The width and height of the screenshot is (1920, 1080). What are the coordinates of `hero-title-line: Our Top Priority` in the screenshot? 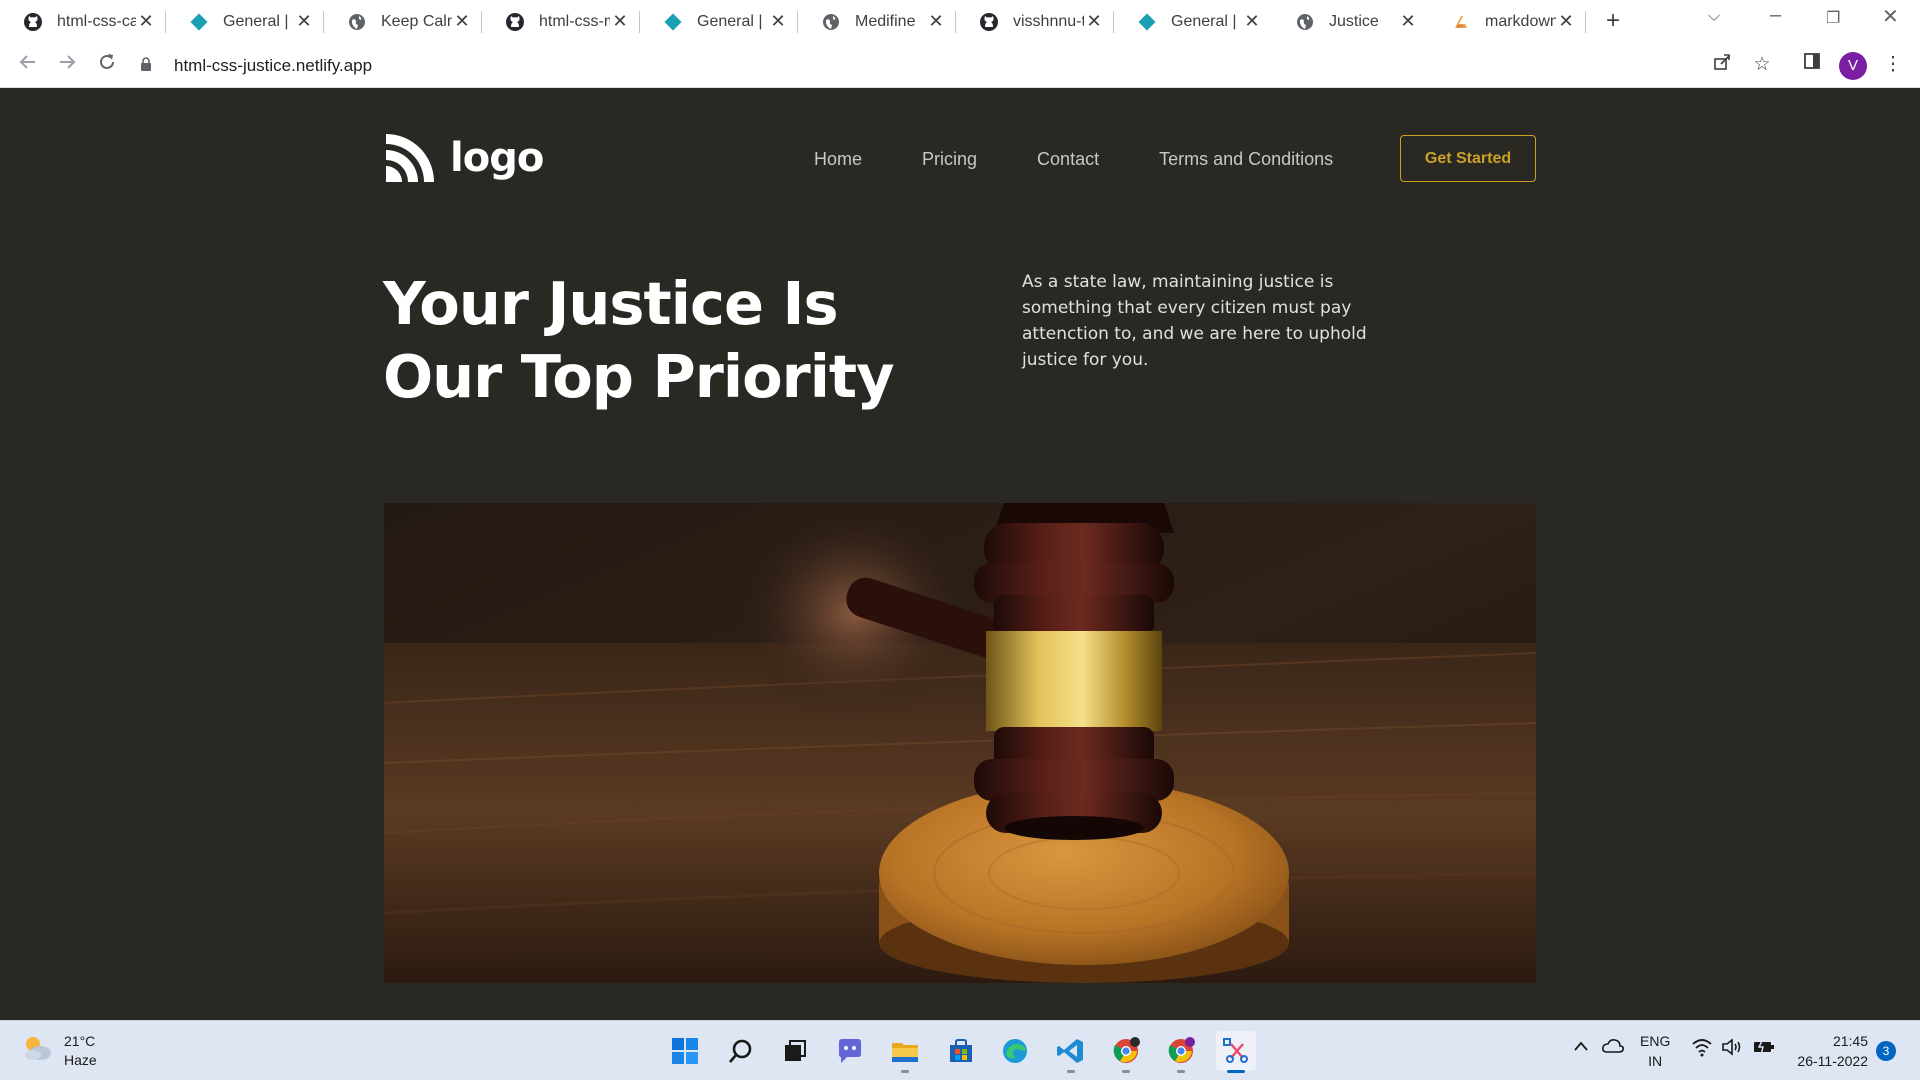 It's located at (639, 376).